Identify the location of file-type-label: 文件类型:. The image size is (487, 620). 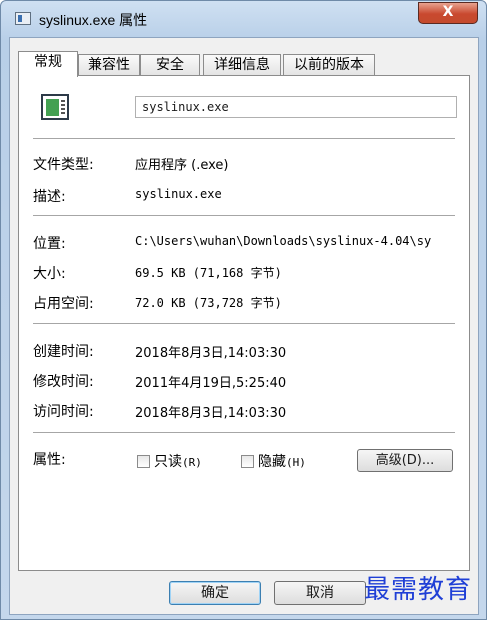
(63, 165).